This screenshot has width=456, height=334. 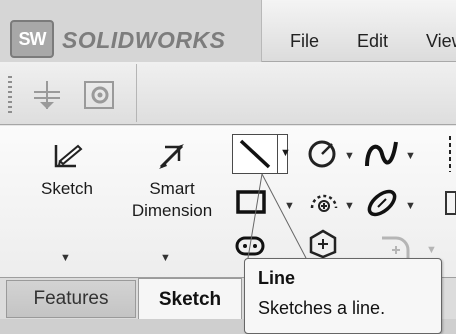 What do you see at coordinates (190, 299) in the screenshot?
I see `tab-sketch: Sketch` at bounding box center [190, 299].